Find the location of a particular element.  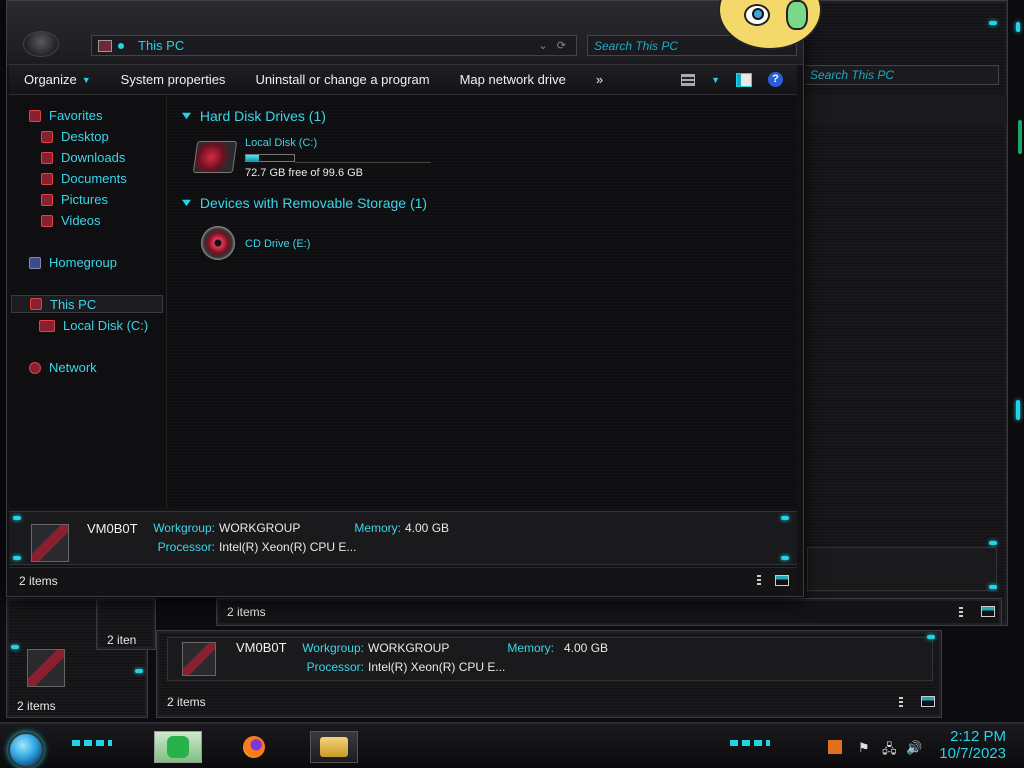

taskbar-file-explorer is located at coordinates (334, 747).